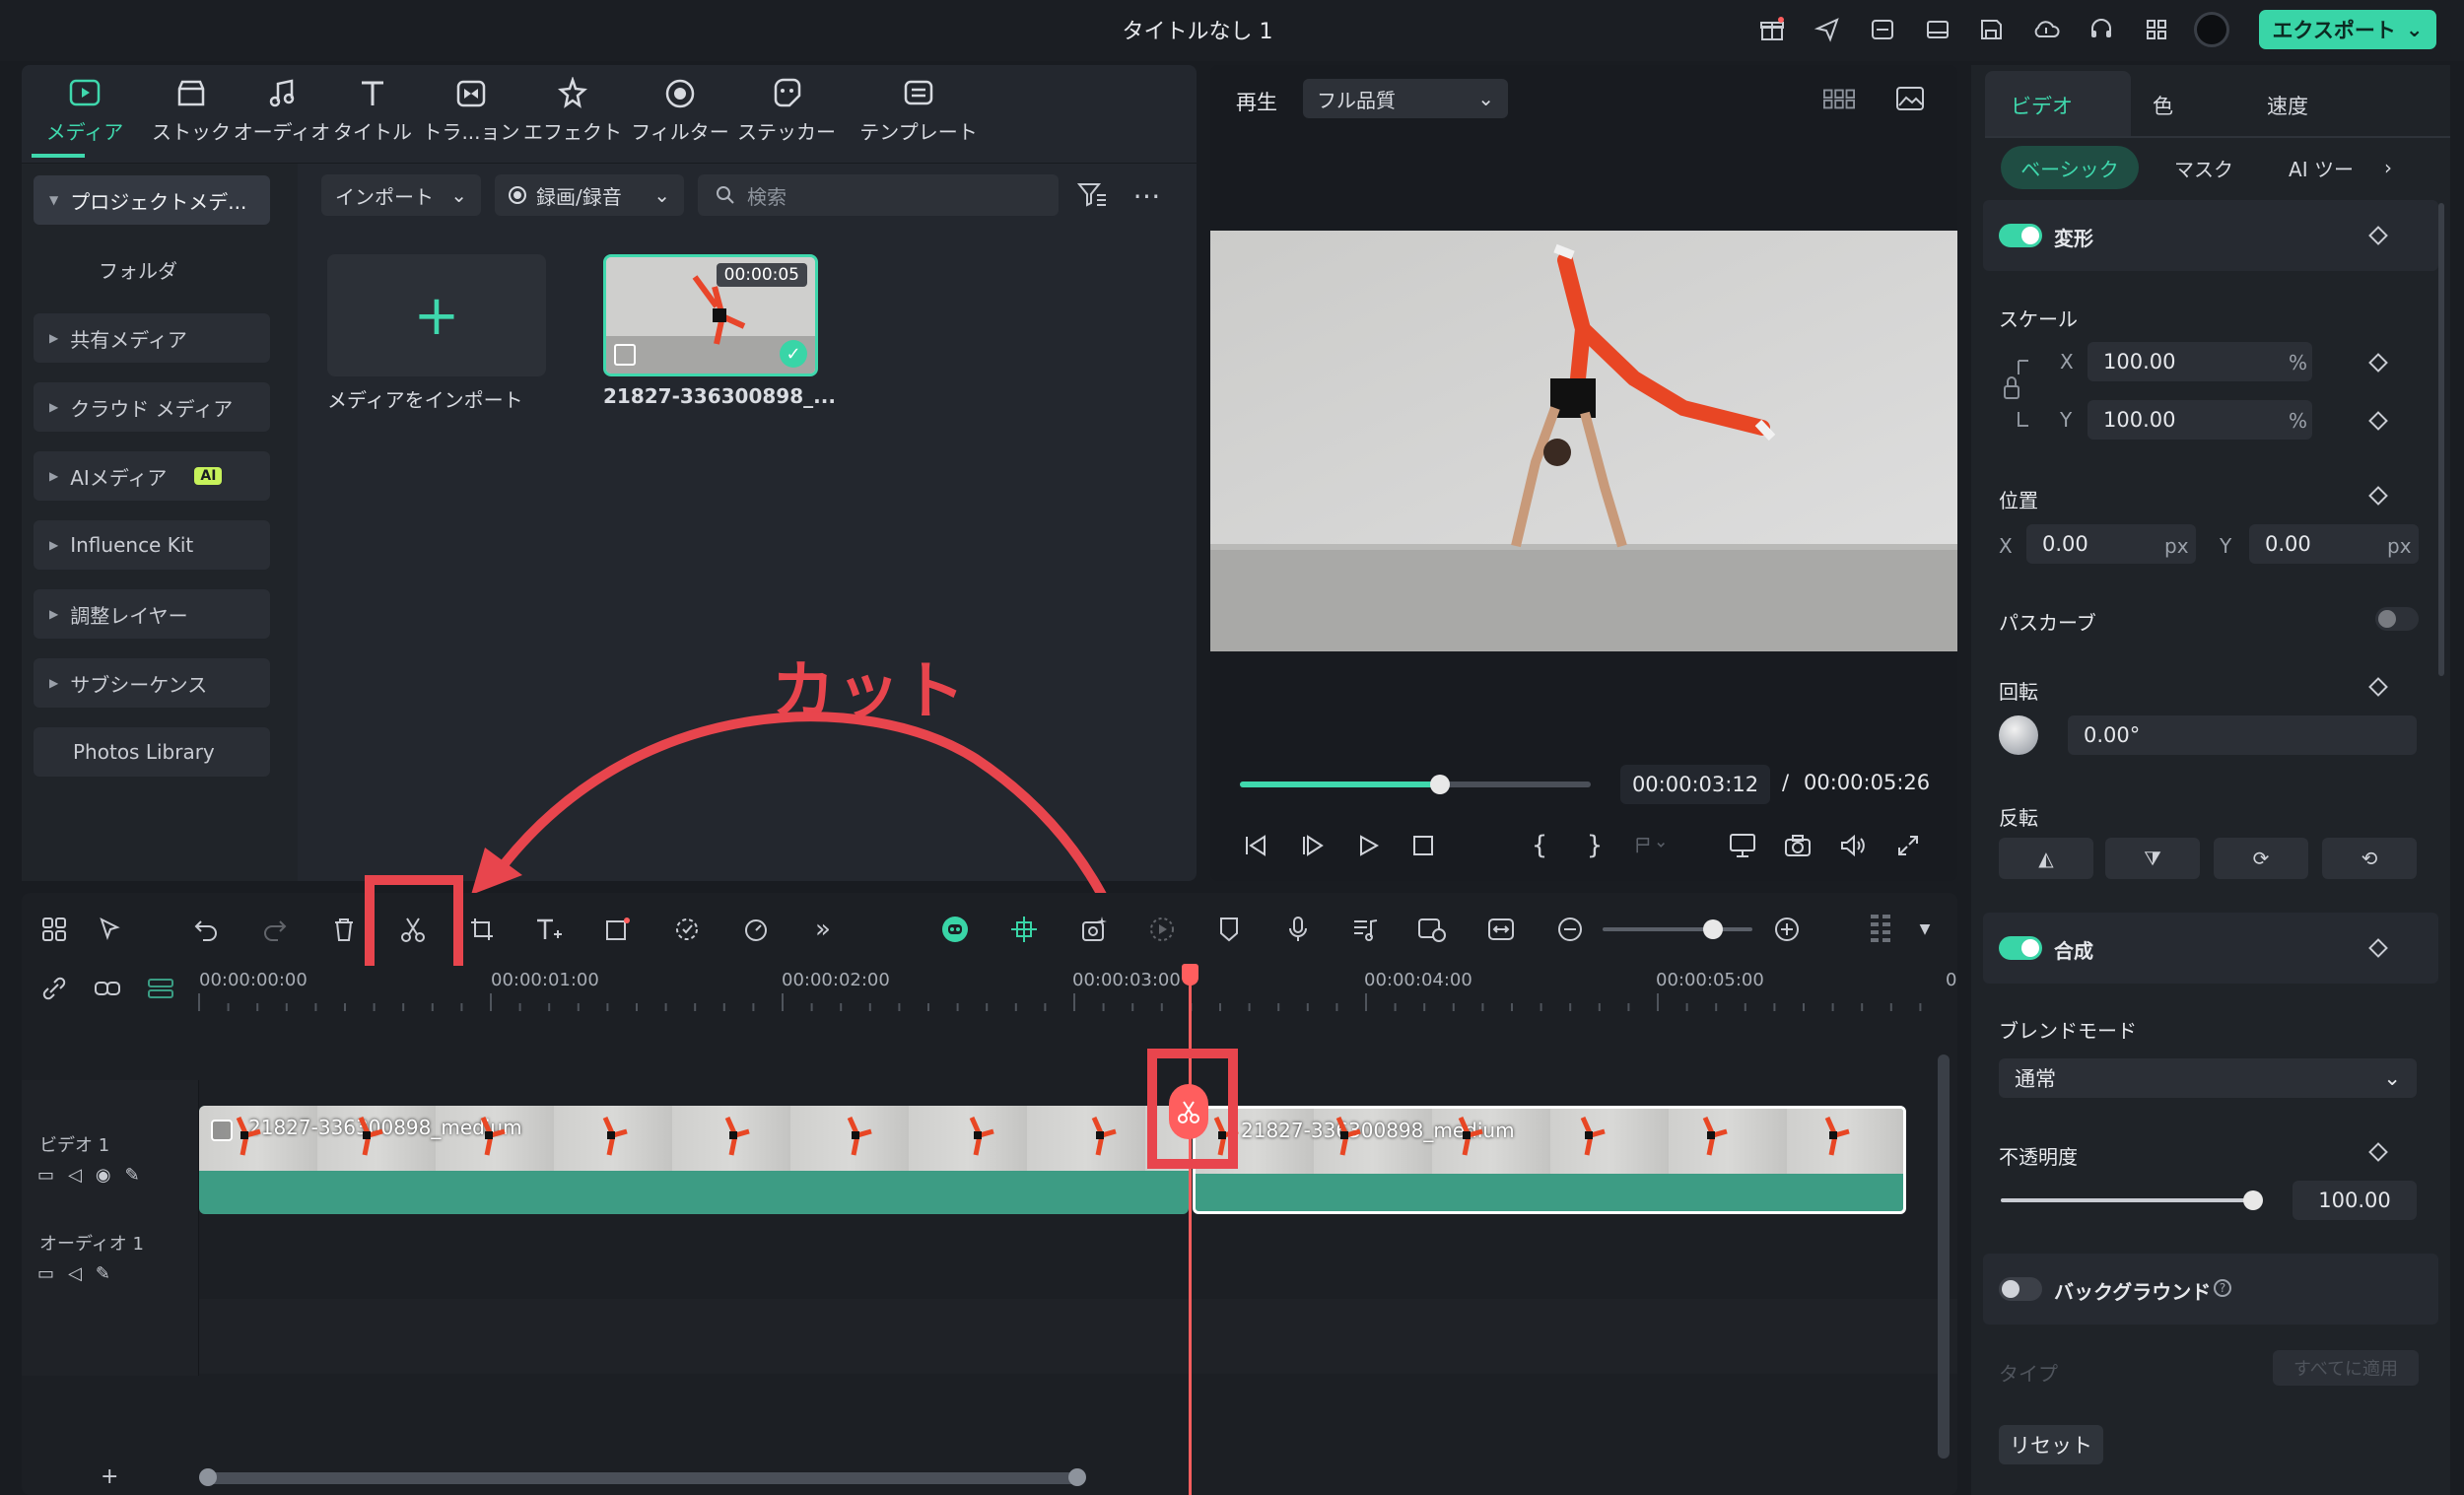 This screenshot has height=1495, width=2464. What do you see at coordinates (54, 929) in the screenshot?
I see `layout-grid-icon` at bounding box center [54, 929].